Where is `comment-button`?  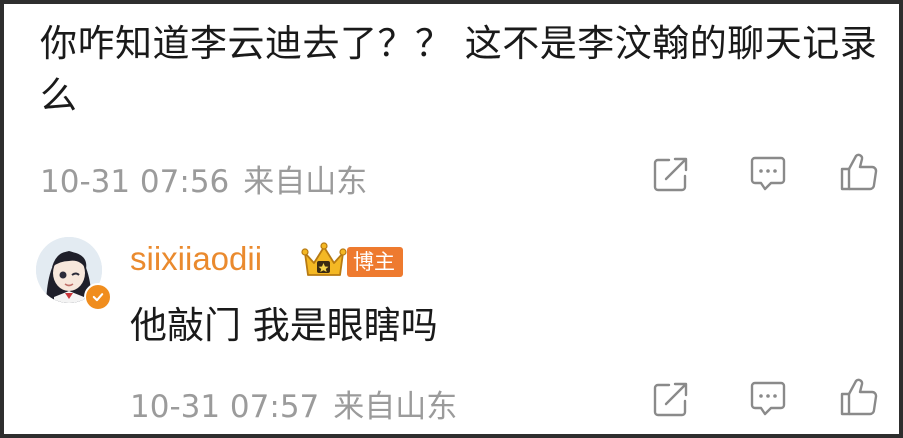 comment-button is located at coordinates (768, 174).